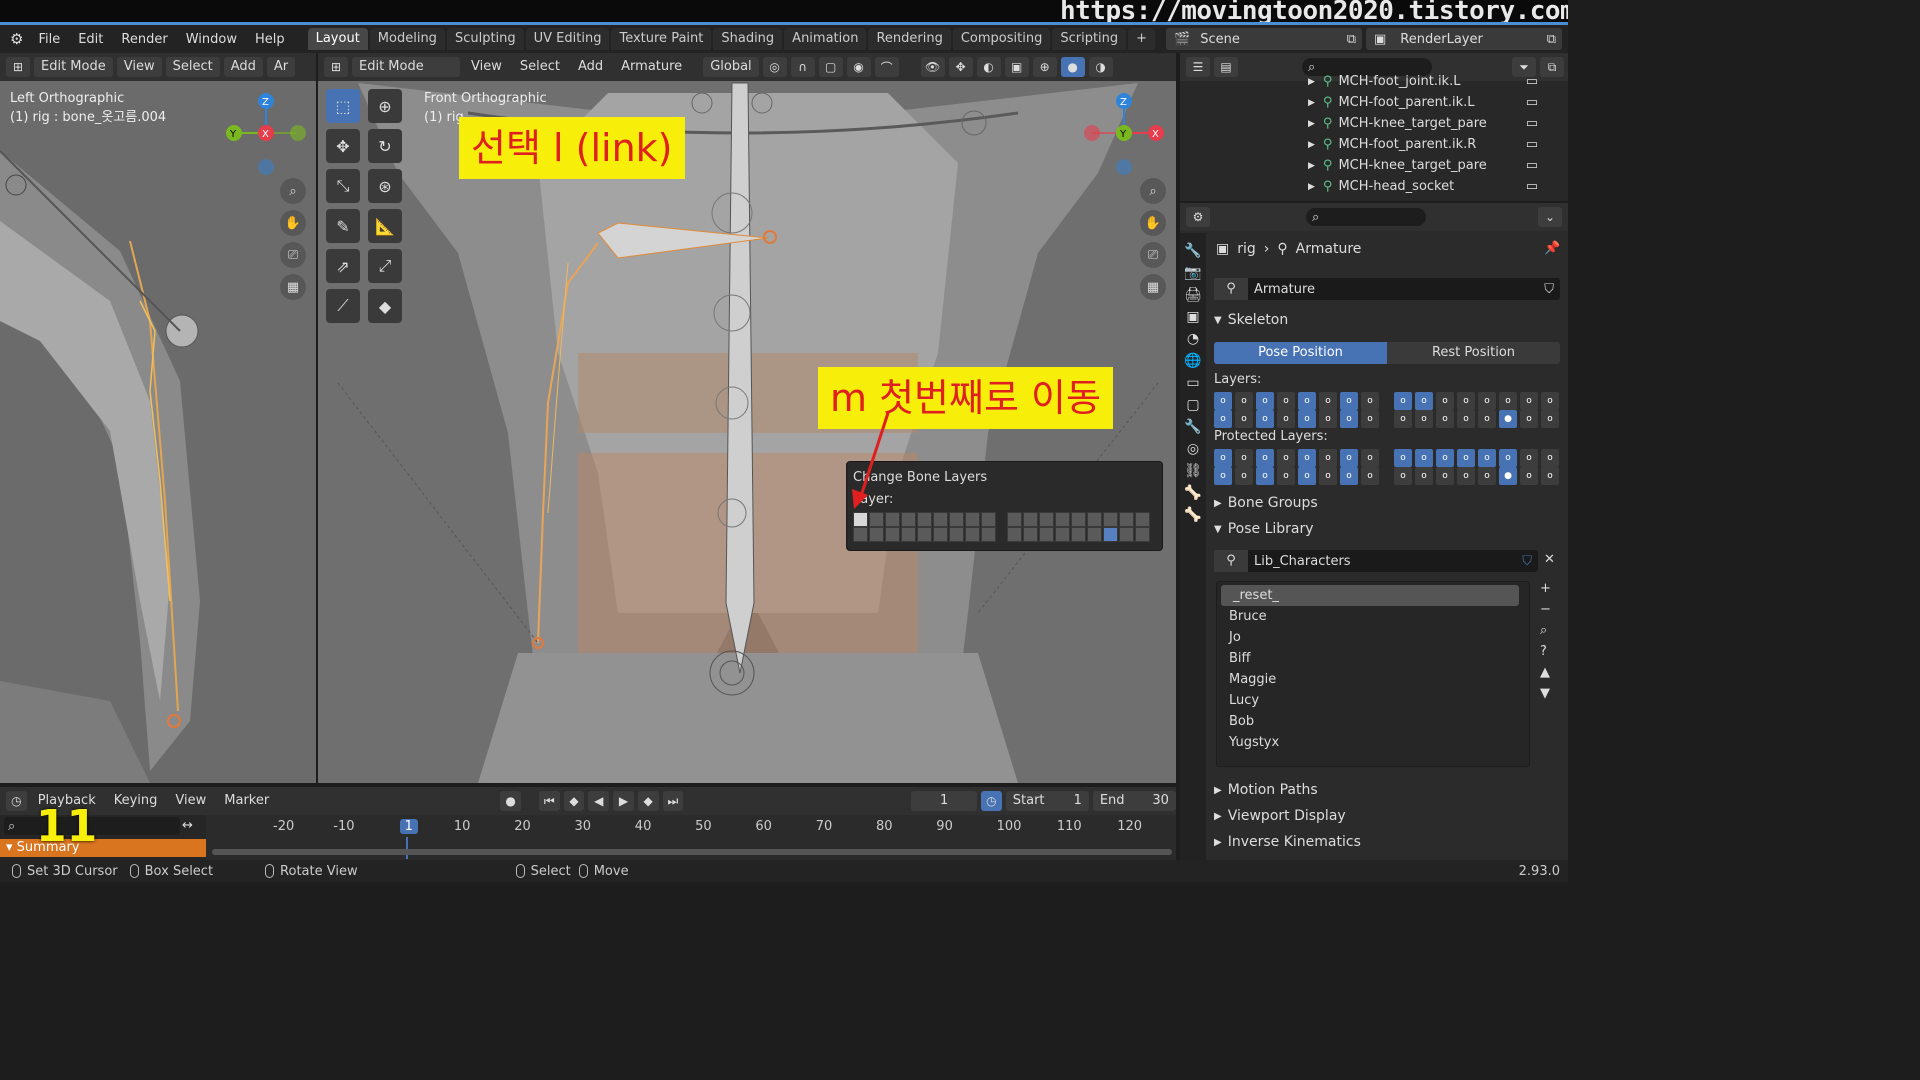 The width and height of the screenshot is (1920, 1080). Describe the element at coordinates (1193, 295) in the screenshot. I see `output-tab-icon: 🖨` at that location.